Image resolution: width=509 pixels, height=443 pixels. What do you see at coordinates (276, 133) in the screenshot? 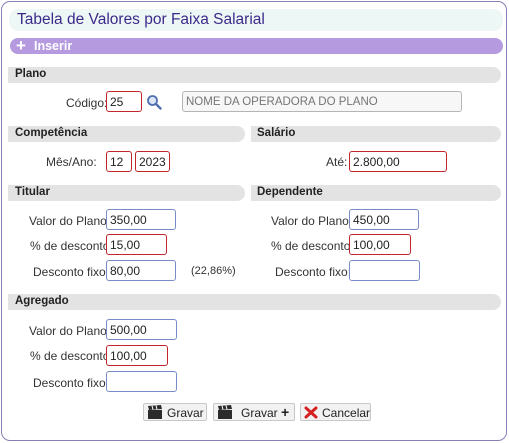
I see `section-salario-label: Salário` at bounding box center [276, 133].